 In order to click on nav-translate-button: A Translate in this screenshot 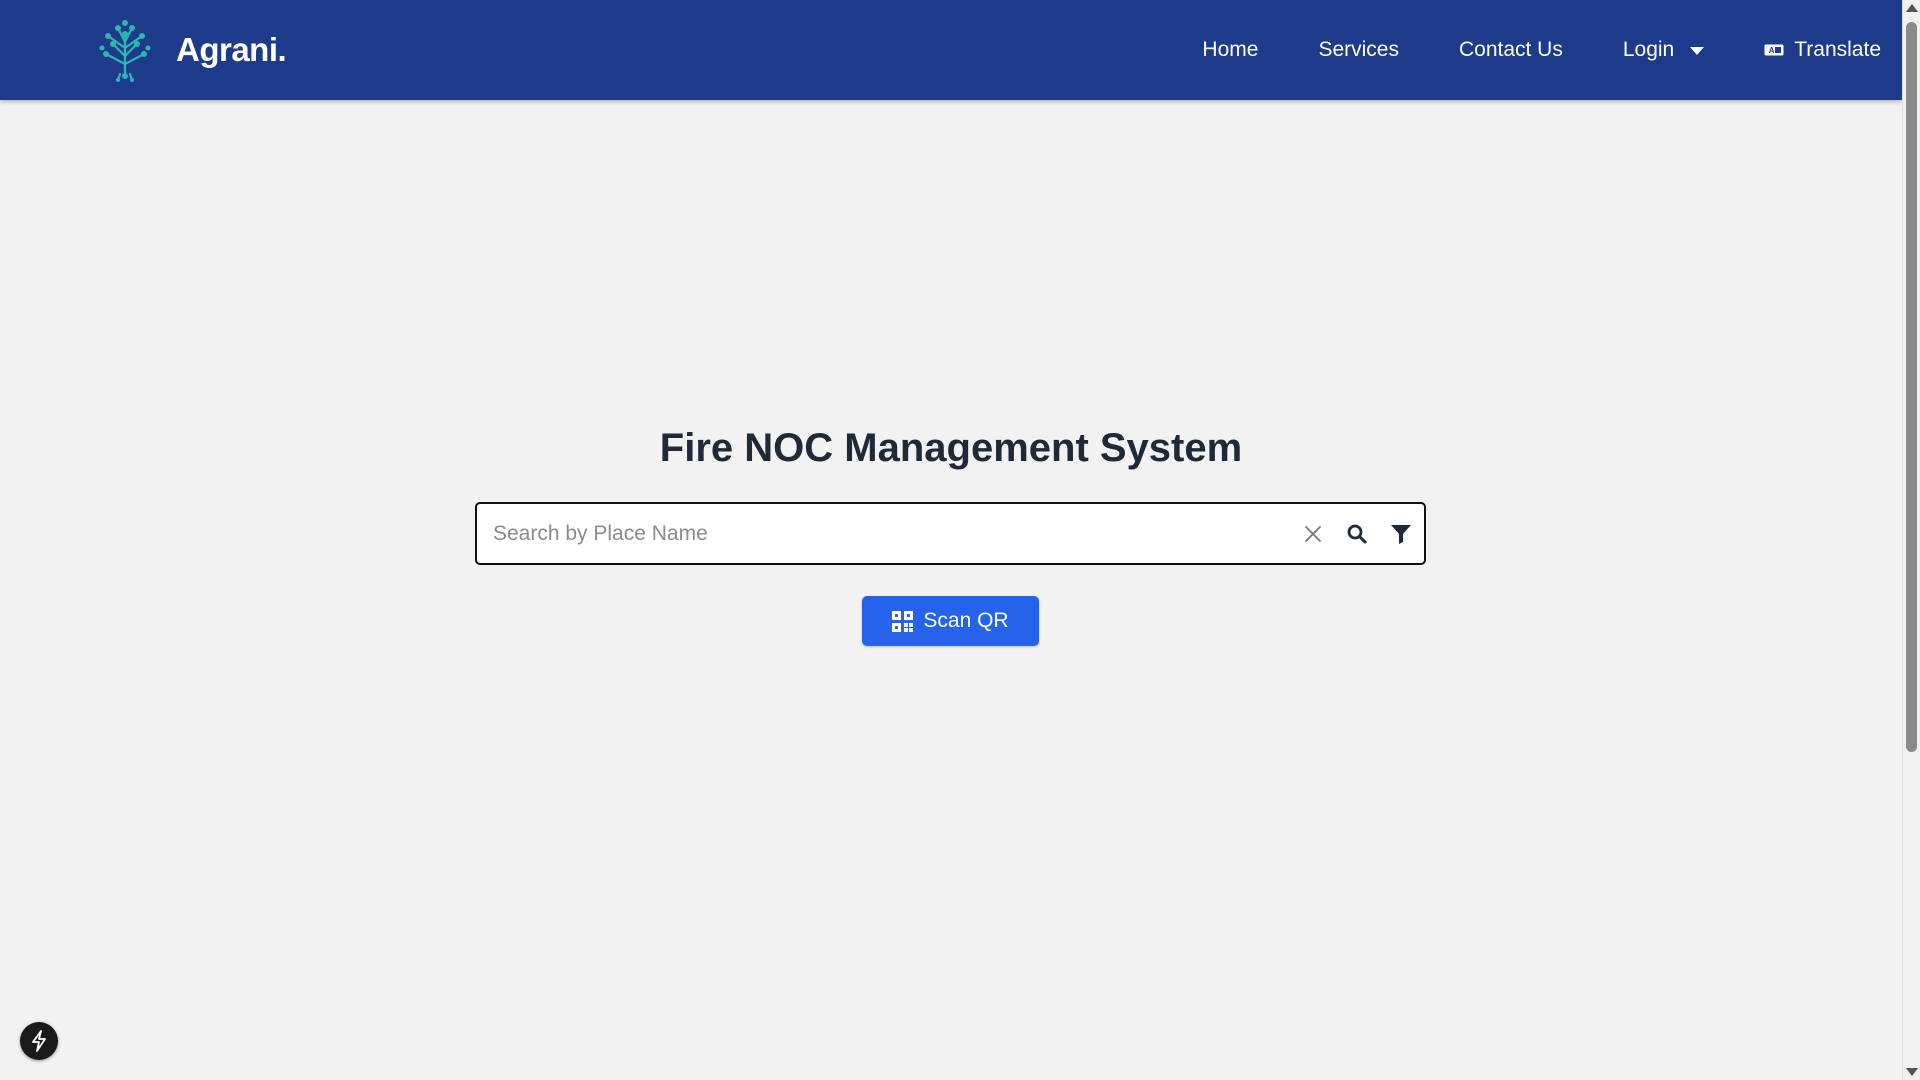, I will do `click(1822, 50)`.